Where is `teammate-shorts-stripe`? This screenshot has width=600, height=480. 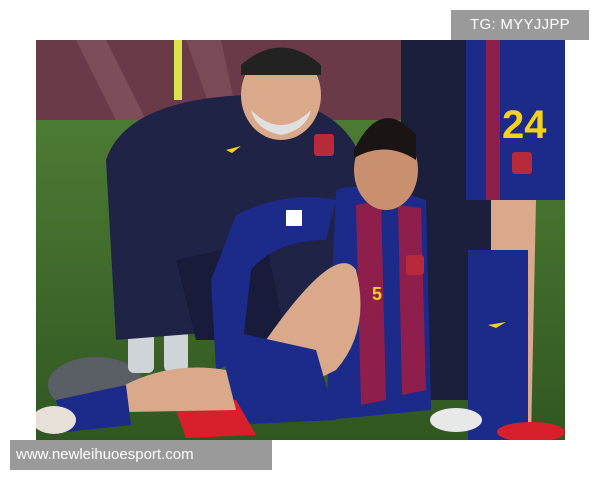
teammate-shorts-stripe is located at coordinates (493, 120).